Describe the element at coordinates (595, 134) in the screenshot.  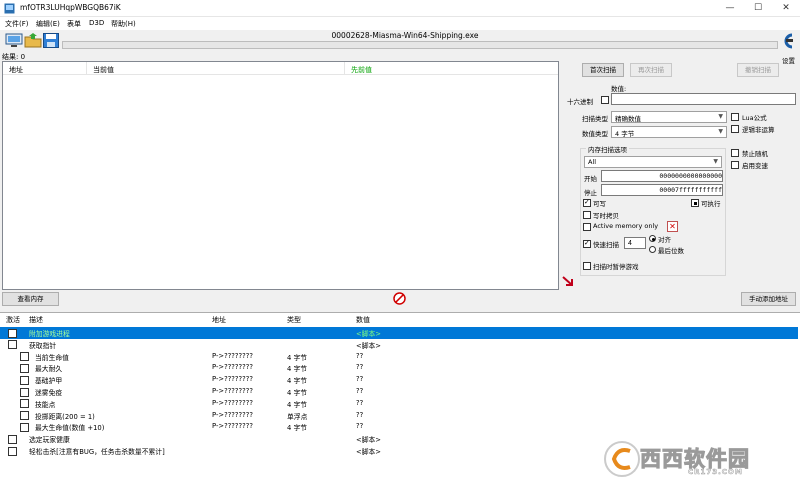
I see `value-type-label: 数值类型` at that location.